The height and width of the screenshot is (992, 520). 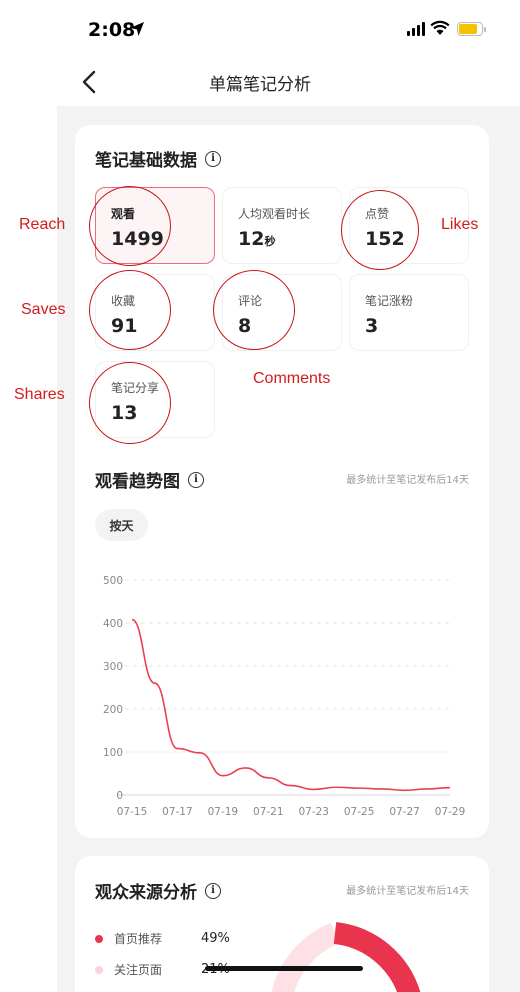 I want to click on annotation-circle-reach, so click(x=130, y=226).